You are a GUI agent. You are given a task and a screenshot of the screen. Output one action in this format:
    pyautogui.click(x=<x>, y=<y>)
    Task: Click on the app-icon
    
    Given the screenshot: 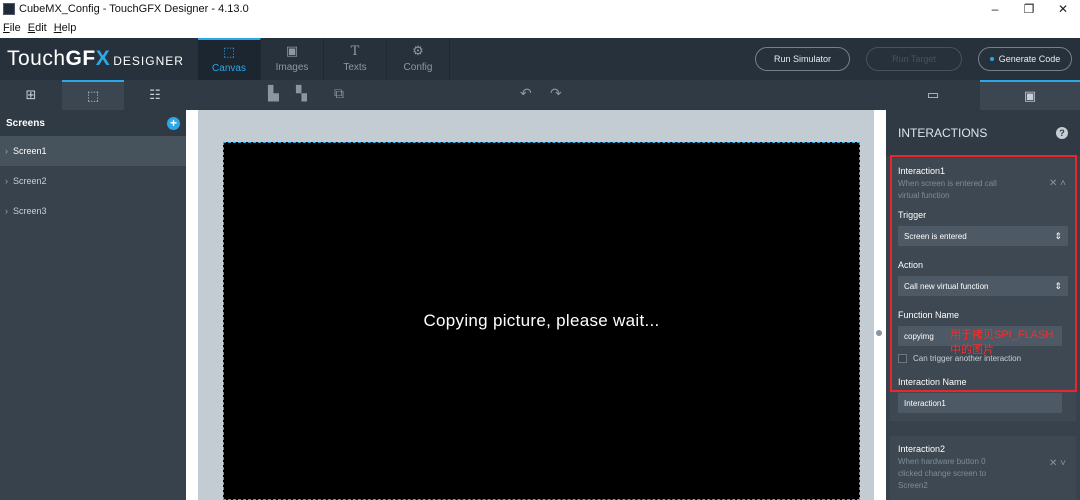 What is the action you would take?
    pyautogui.click(x=9, y=9)
    